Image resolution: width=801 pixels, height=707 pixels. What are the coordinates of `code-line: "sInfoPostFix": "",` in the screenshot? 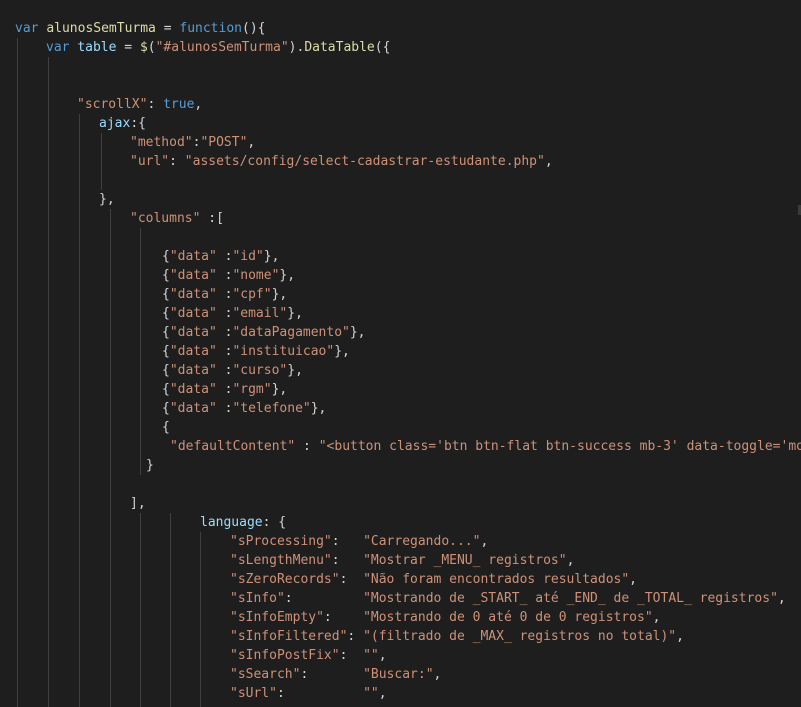 It's located at (308, 655).